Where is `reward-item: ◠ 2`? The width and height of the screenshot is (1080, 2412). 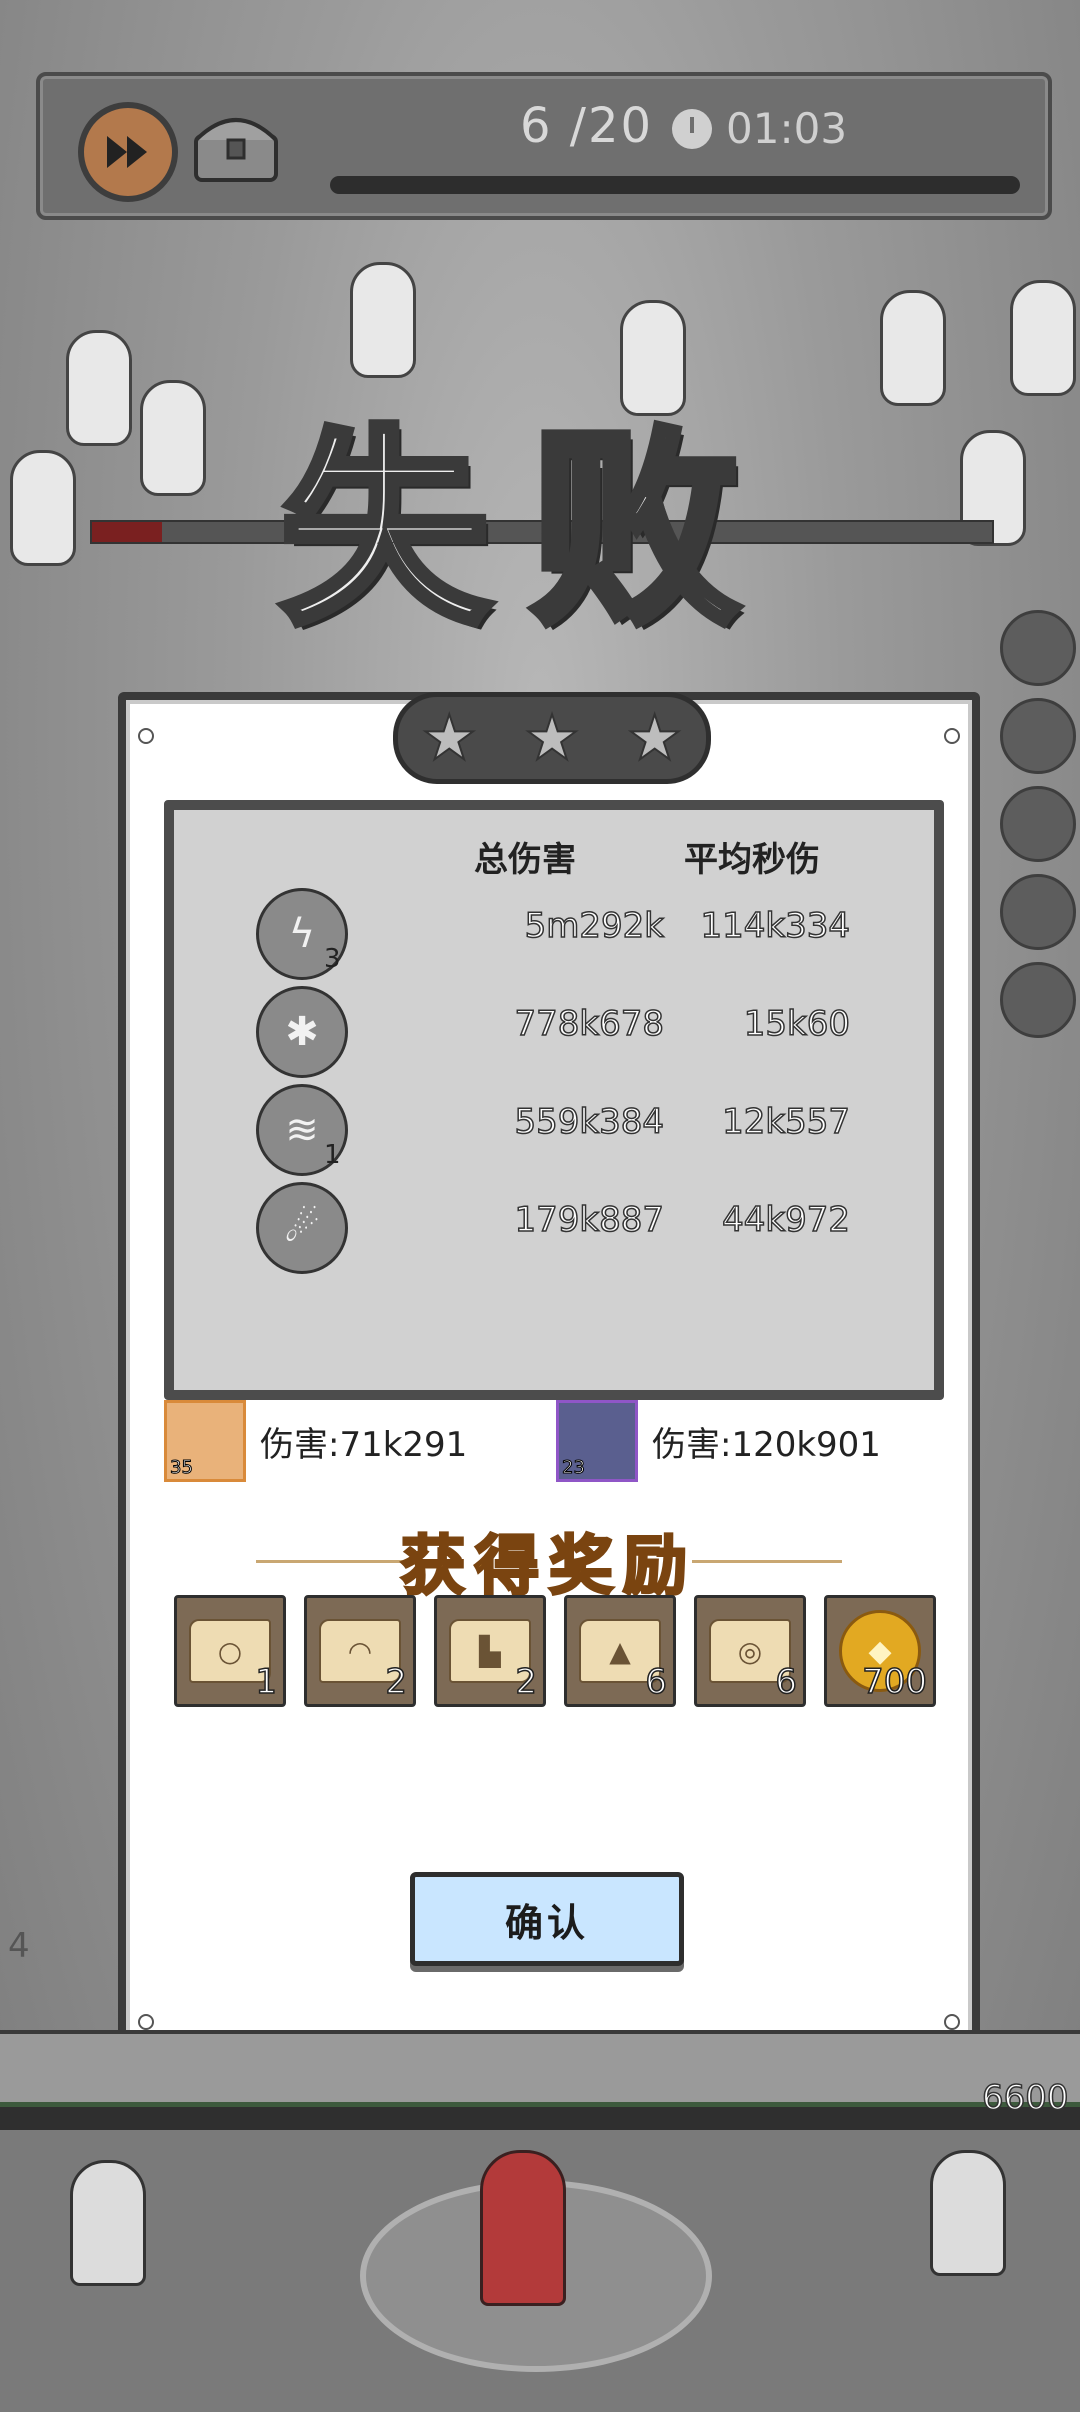 reward-item: ◠ 2 is located at coordinates (360, 1651).